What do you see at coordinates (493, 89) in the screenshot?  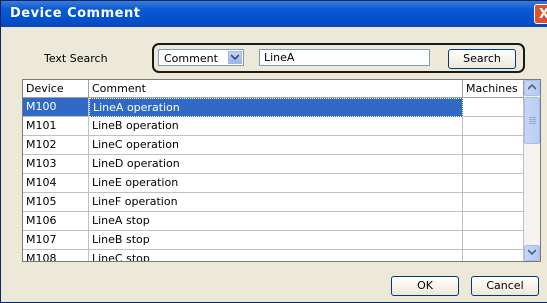 I see `column-header-machines: Machines` at bounding box center [493, 89].